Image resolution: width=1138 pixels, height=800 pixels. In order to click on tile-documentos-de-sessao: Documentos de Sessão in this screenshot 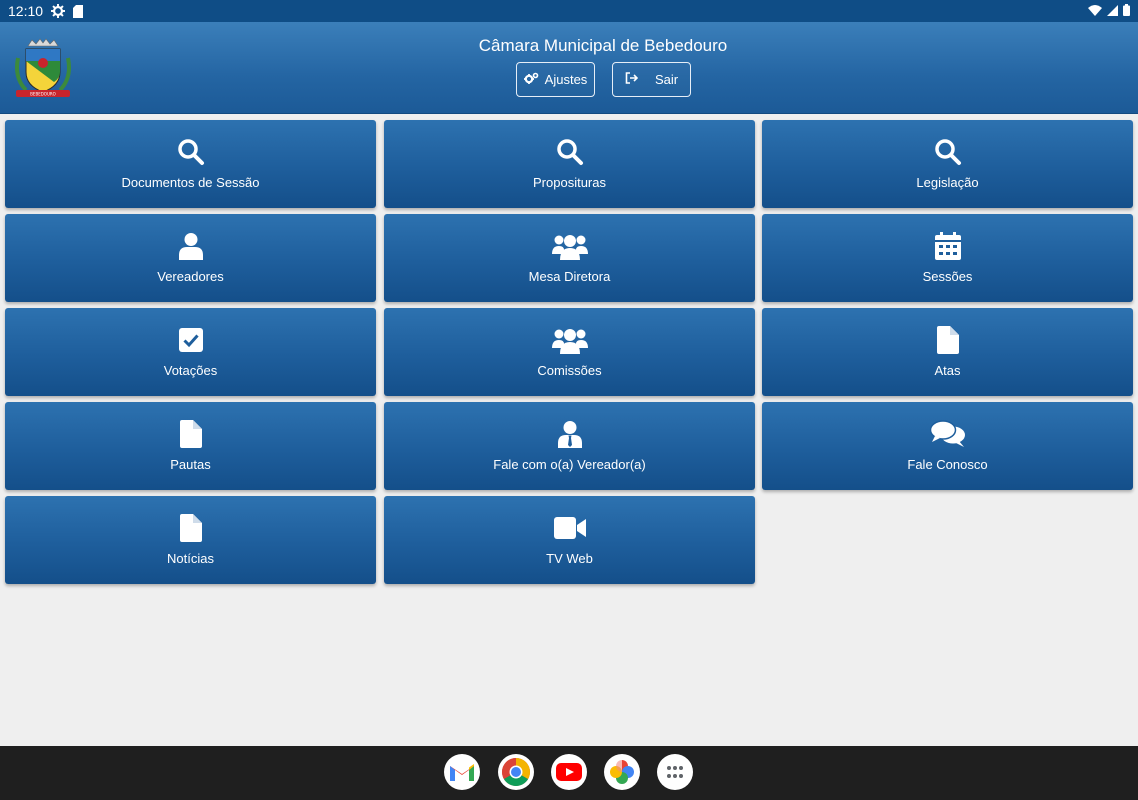, I will do `click(190, 164)`.